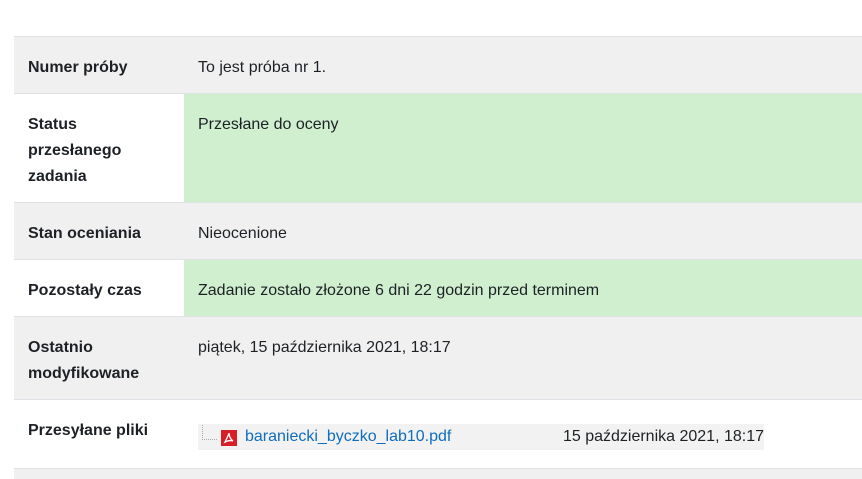 This screenshot has width=862, height=479. Describe the element at coordinates (99, 430) in the screenshot. I see `files-label: Przesyłane pliki` at that location.